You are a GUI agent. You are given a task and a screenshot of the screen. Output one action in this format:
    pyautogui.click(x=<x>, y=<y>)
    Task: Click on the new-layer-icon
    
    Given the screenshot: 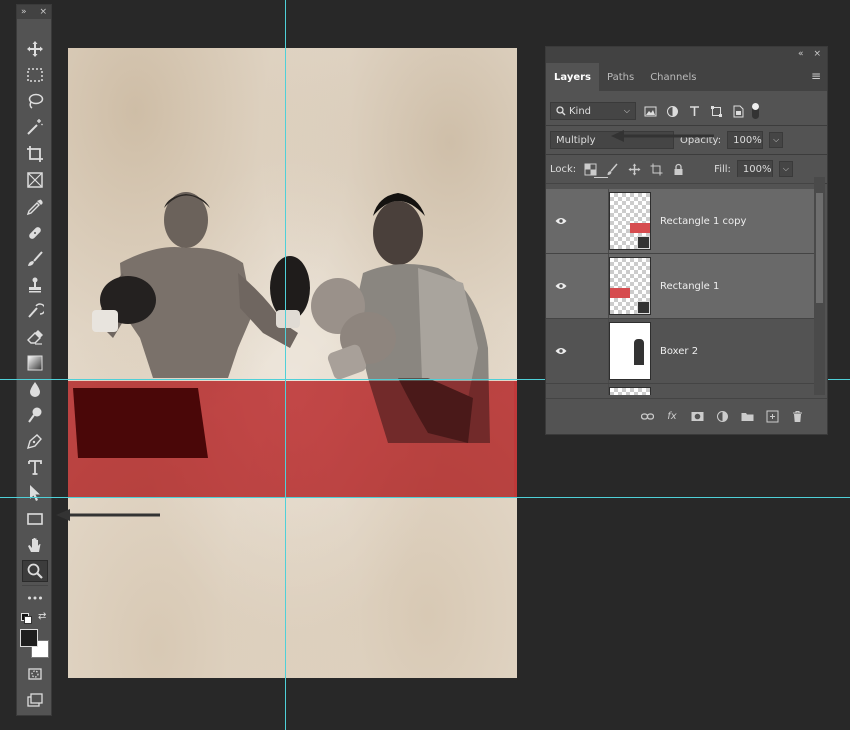 What is the action you would take?
    pyautogui.click(x=772, y=417)
    